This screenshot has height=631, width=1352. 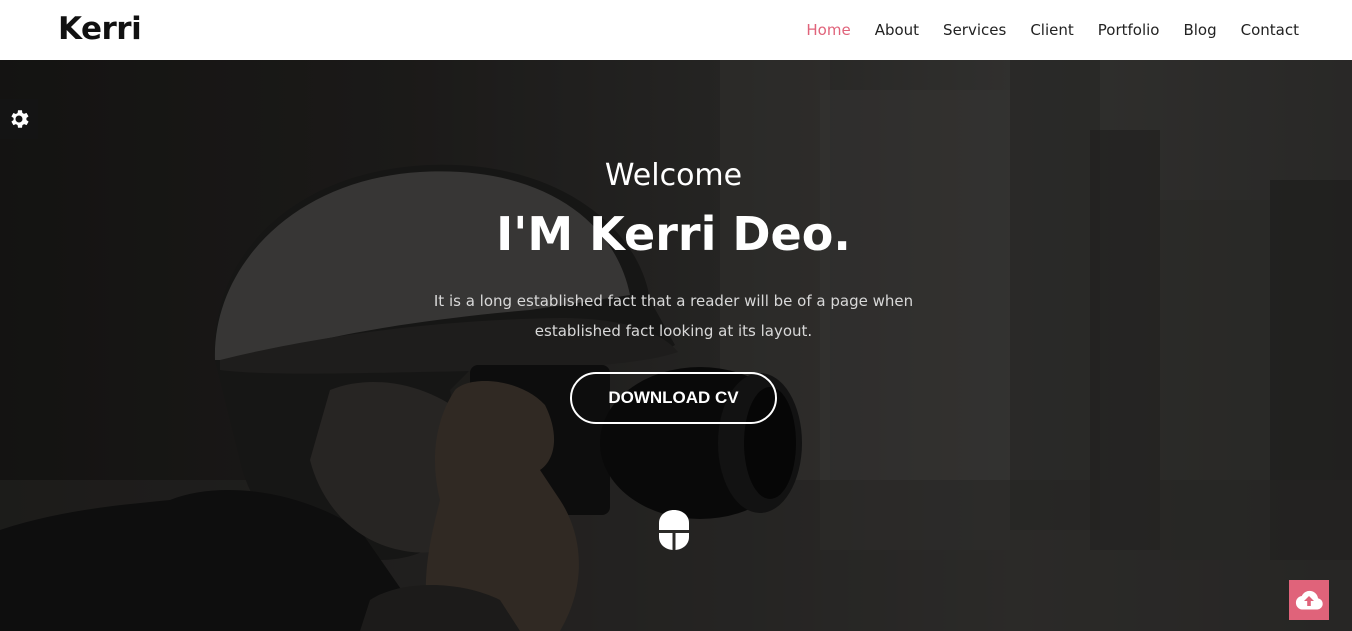 I want to click on download-cv-button: DOWNLOAD CV, so click(x=673, y=398).